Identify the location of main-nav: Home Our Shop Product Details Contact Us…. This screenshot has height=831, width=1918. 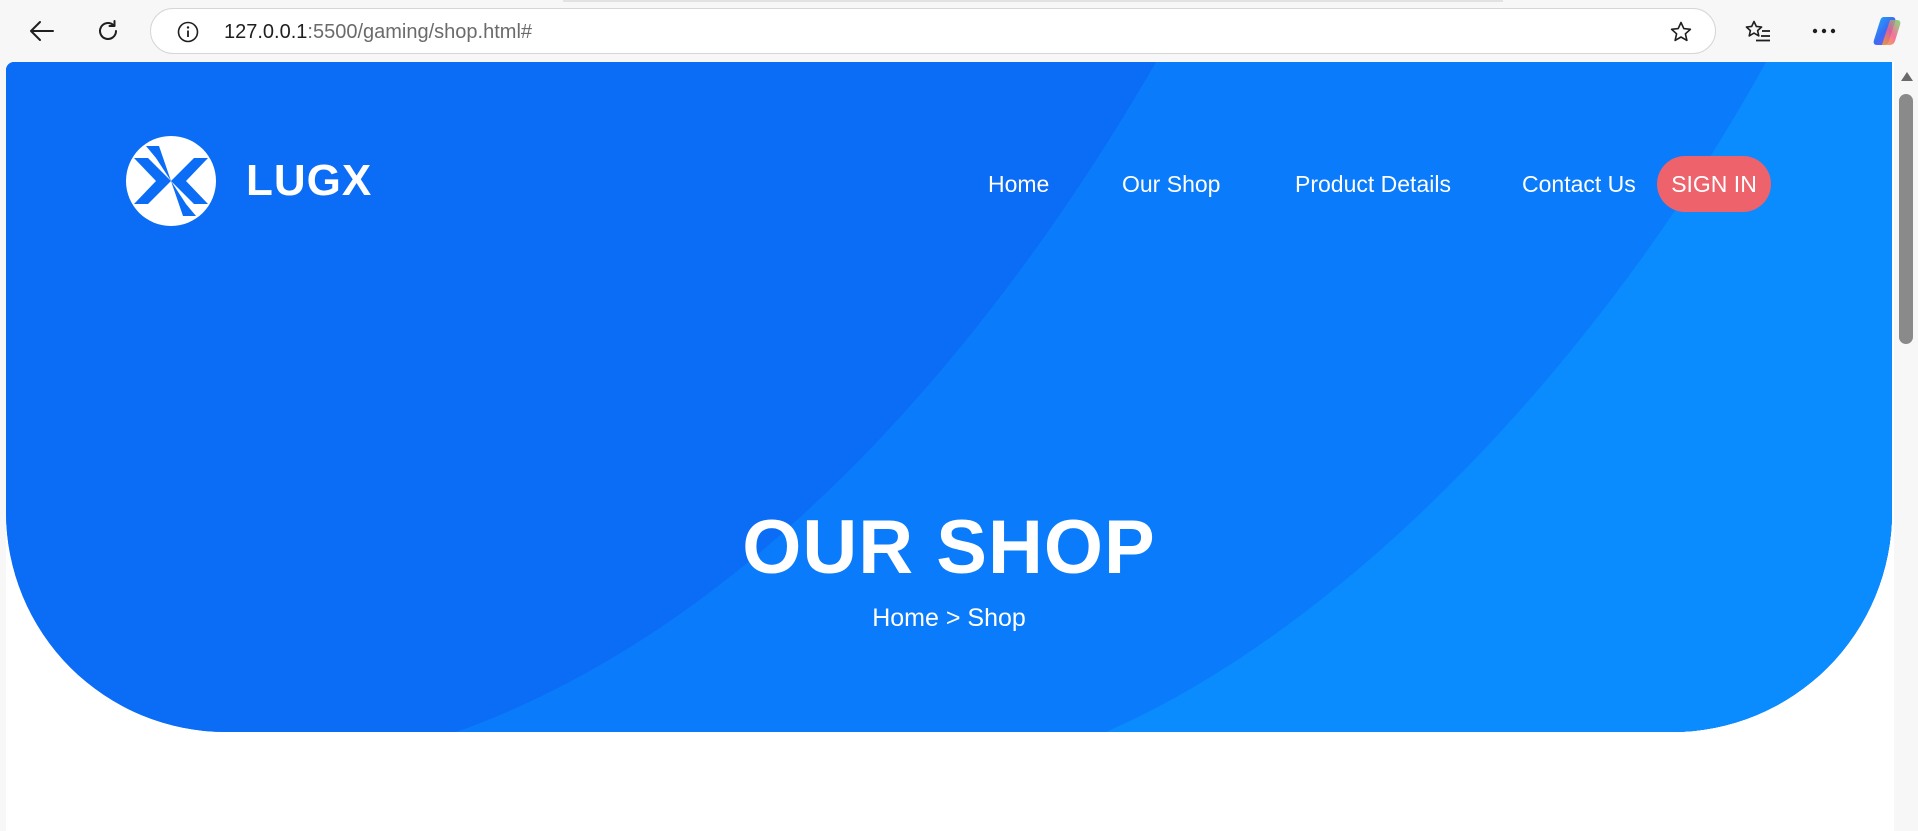
(949, 184).